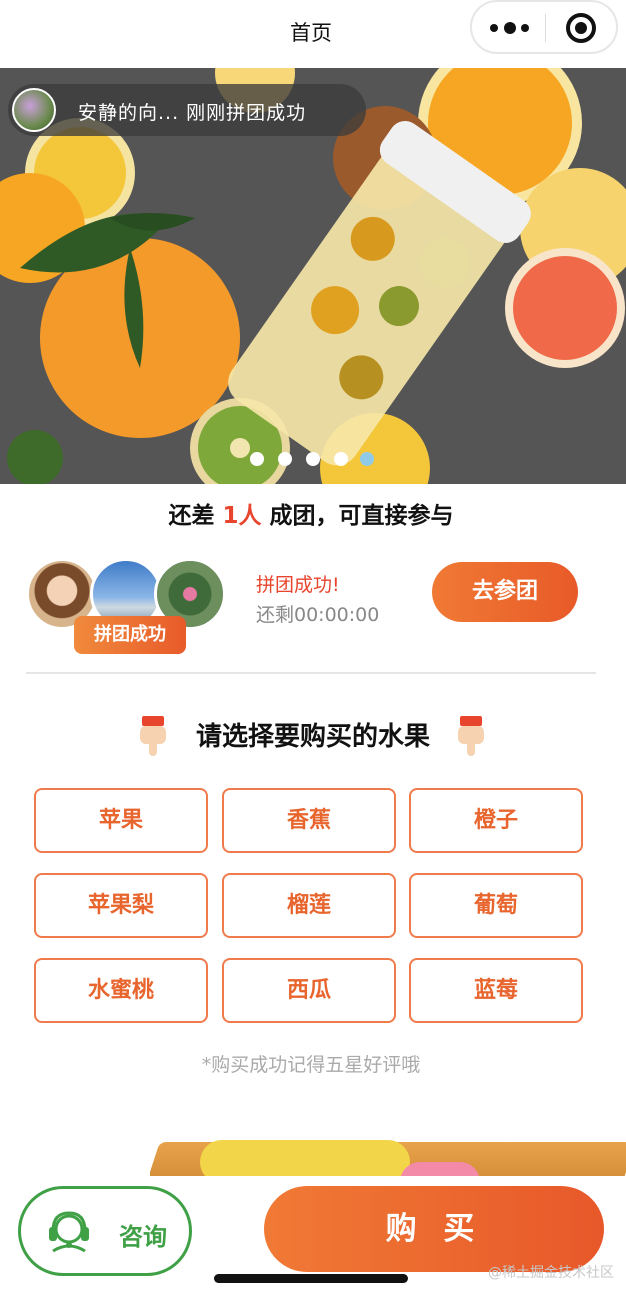 The image size is (626, 1300). Describe the element at coordinates (131, 608) in the screenshot. I see `group-members: 拼团成功` at that location.